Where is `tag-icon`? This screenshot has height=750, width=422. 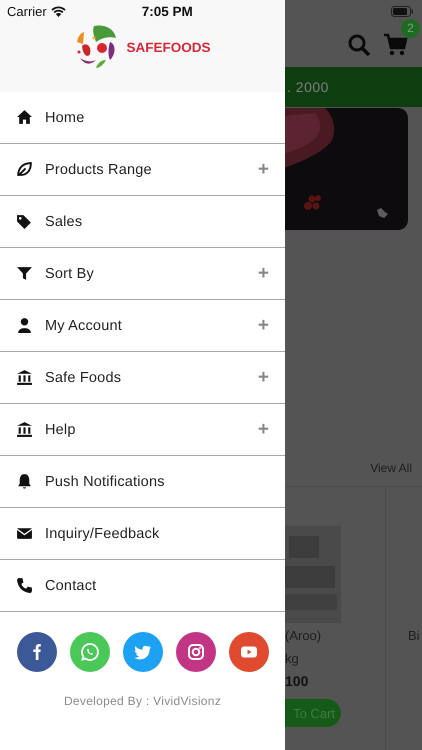
tag-icon is located at coordinates (24, 221).